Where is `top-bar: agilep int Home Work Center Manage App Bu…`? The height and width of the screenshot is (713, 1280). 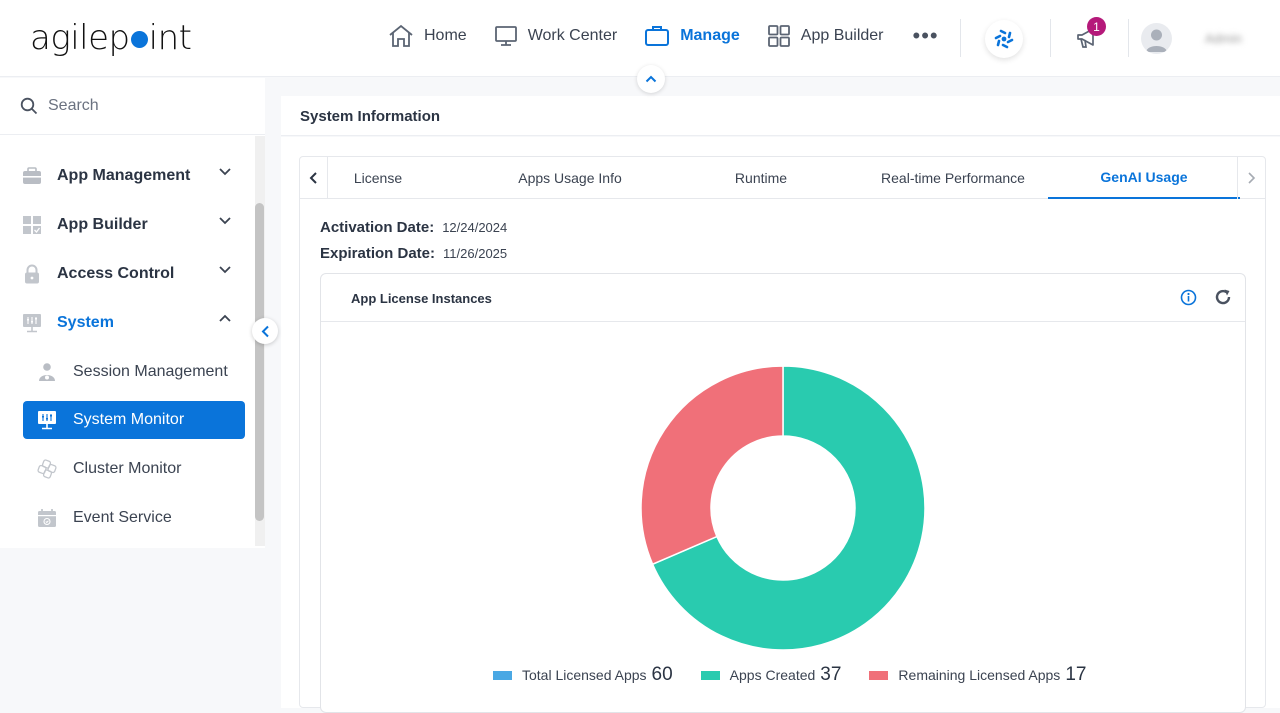
top-bar: agilep int Home Work Center Manage App Bu… is located at coordinates (640, 38).